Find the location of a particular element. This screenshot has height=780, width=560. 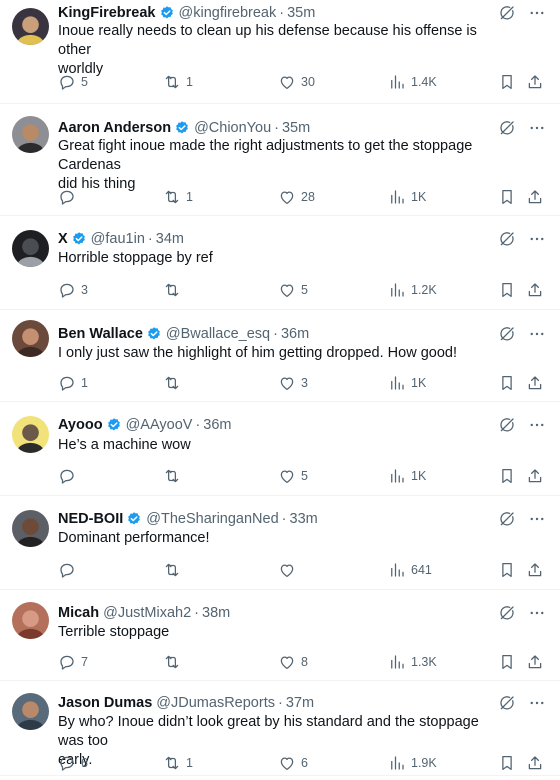

like-button: 6 is located at coordinates (293, 763).